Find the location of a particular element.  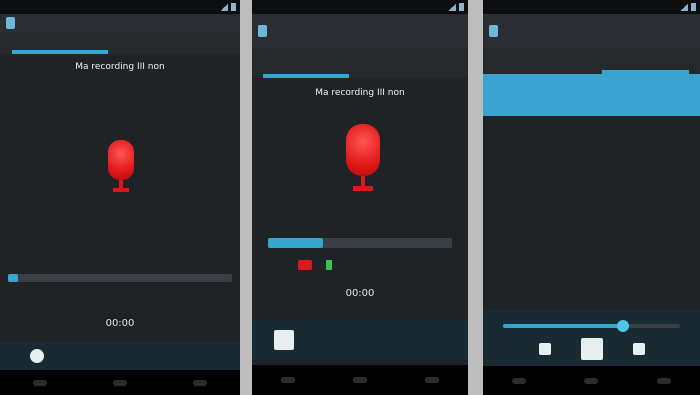

player-panel is located at coordinates (591, 338).